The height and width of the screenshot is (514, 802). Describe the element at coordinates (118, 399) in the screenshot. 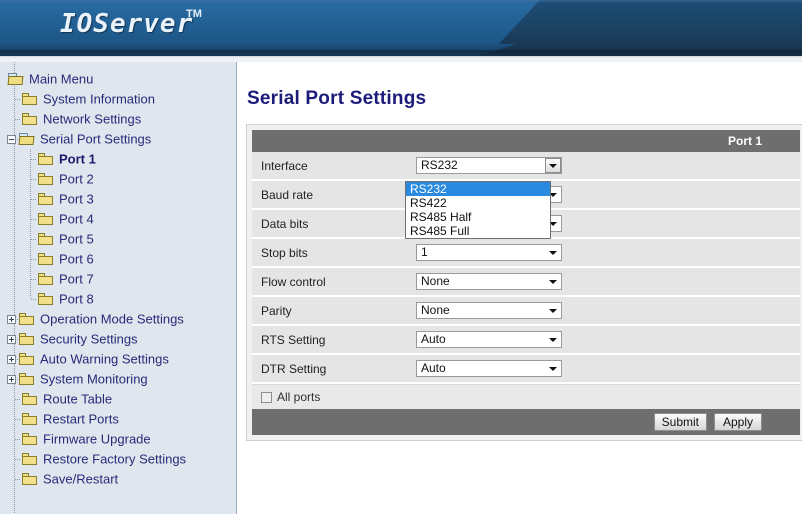

I see `sidebar-item-route-table: Route Table` at that location.